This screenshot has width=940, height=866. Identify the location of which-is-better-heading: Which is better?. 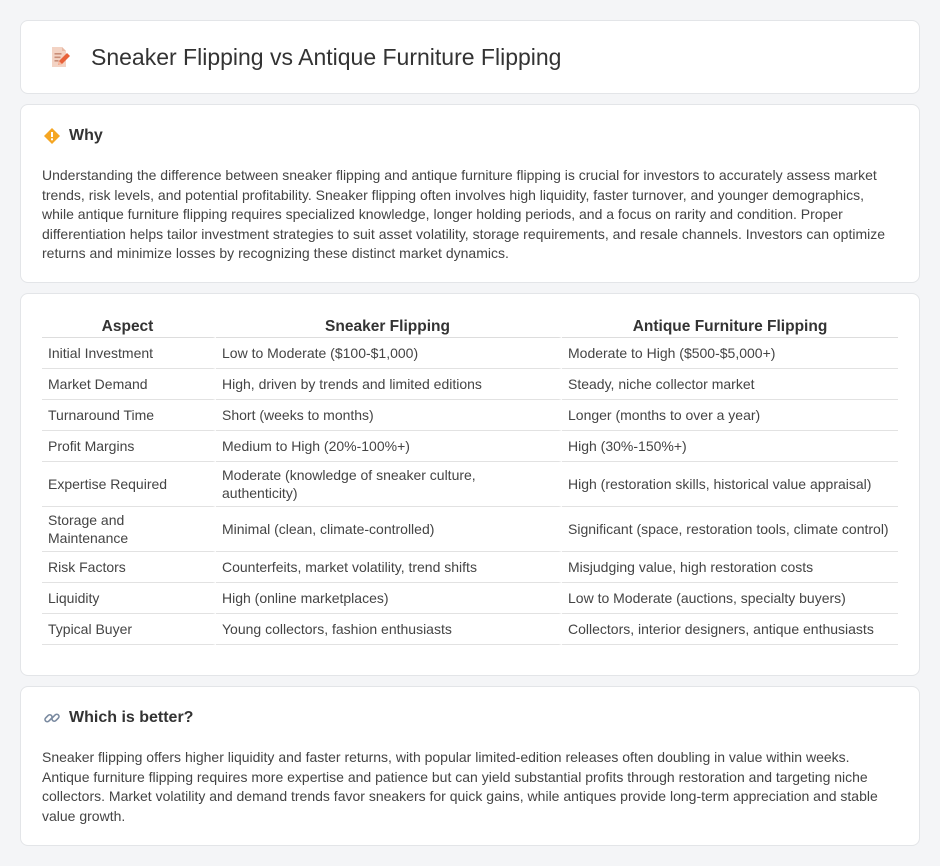
(131, 717).